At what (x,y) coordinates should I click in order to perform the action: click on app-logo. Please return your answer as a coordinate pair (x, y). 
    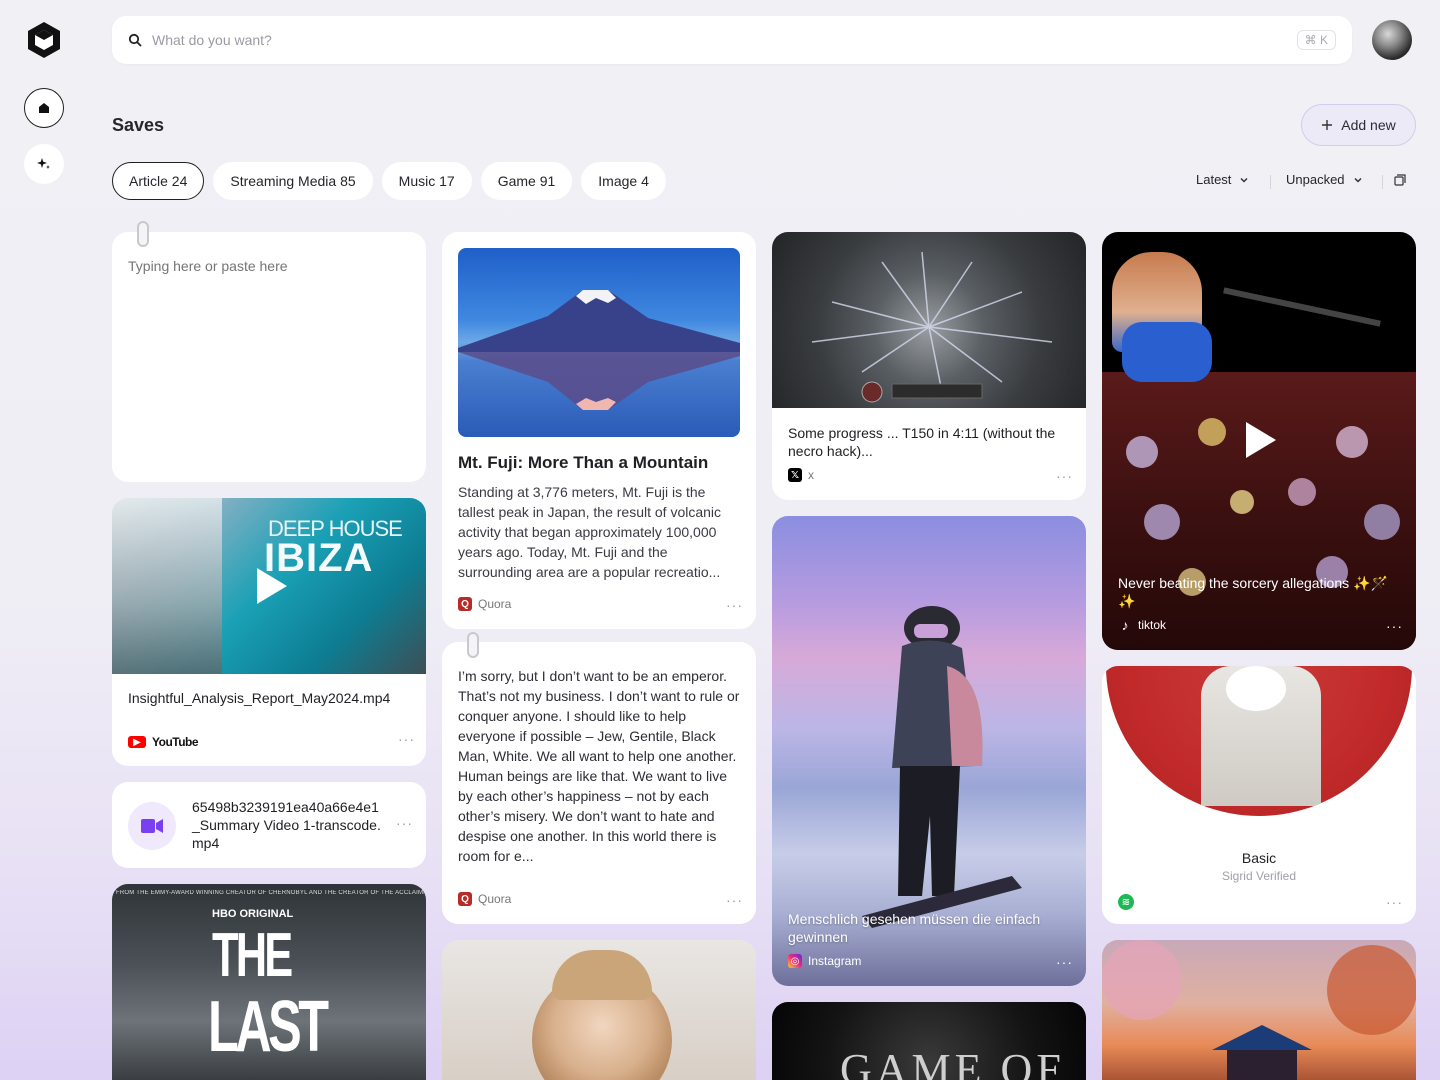
    Looking at the image, I should click on (44, 40).